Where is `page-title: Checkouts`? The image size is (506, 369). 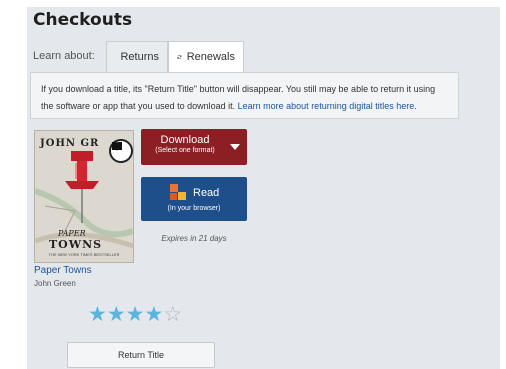
page-title: Checkouts is located at coordinates (83, 20).